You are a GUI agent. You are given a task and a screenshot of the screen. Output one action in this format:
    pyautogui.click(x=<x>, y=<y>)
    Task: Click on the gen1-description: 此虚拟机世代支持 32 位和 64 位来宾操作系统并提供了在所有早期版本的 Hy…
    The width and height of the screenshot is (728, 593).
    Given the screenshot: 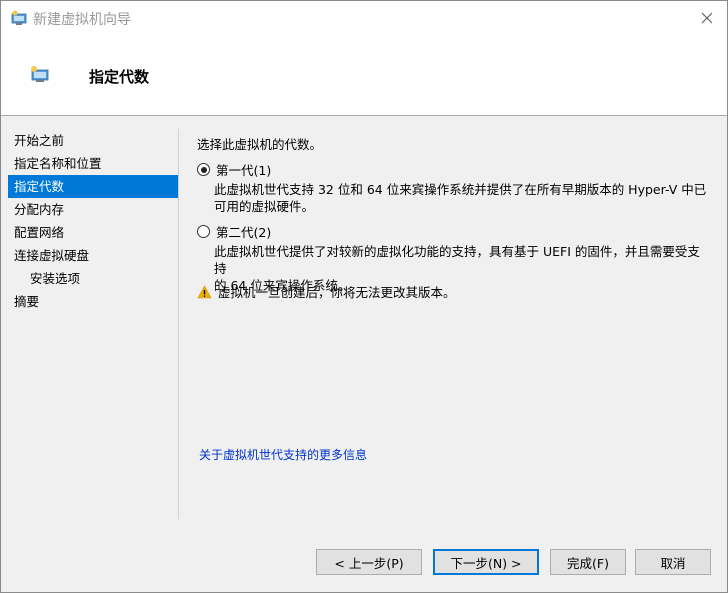 What is the action you would take?
    pyautogui.click(x=461, y=198)
    